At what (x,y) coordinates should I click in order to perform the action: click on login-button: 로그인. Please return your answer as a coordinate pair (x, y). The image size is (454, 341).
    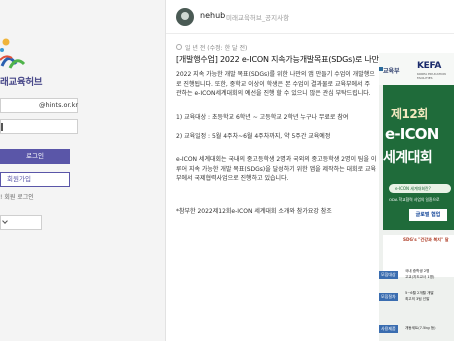
    Looking at the image, I should click on (35, 156).